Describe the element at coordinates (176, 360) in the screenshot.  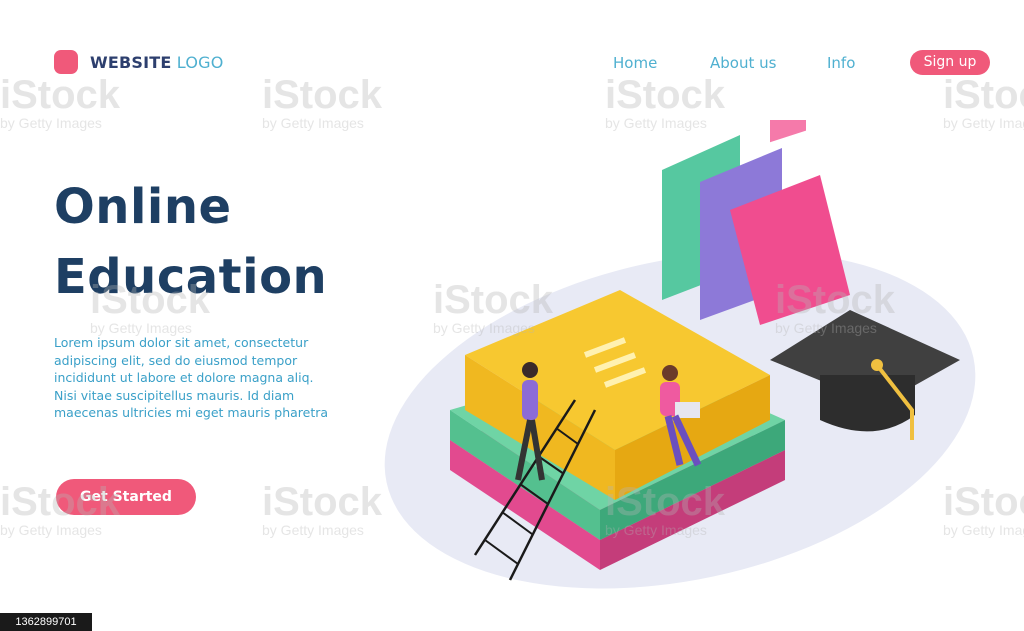
I see `hero-description-line: adipiscing elit, sed do eiusmod tempor` at that location.